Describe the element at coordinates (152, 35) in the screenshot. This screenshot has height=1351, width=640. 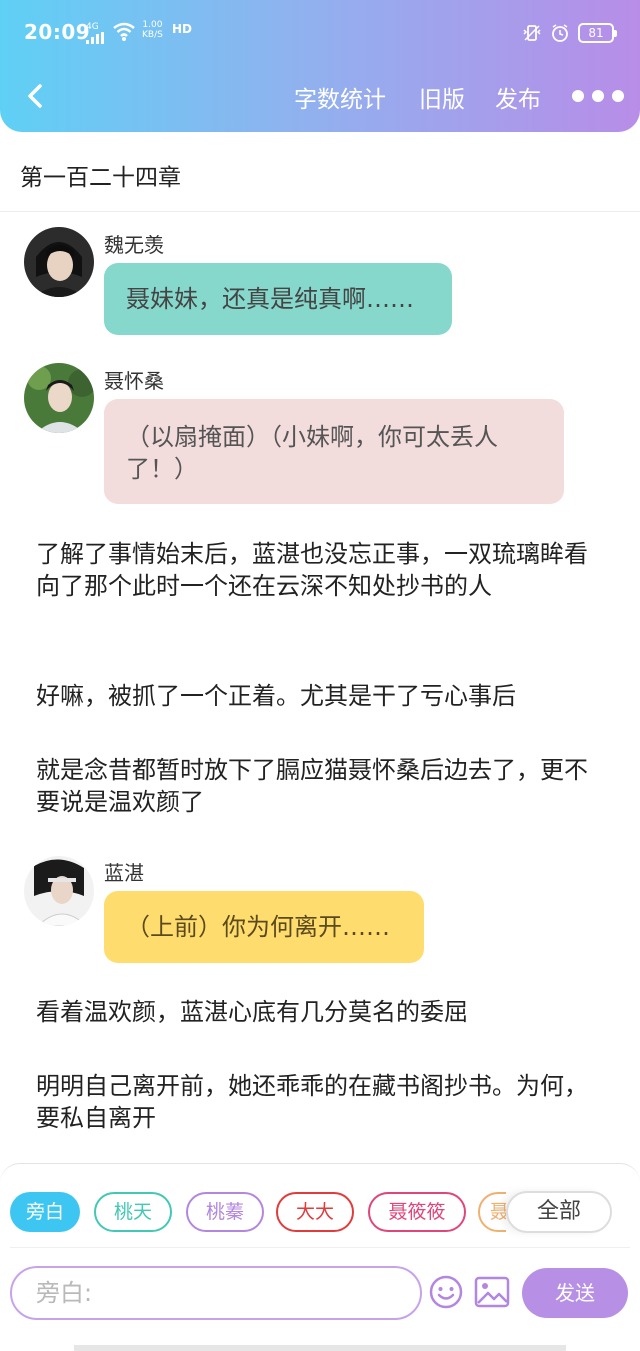
I see `speed-unit: KB/S` at that location.